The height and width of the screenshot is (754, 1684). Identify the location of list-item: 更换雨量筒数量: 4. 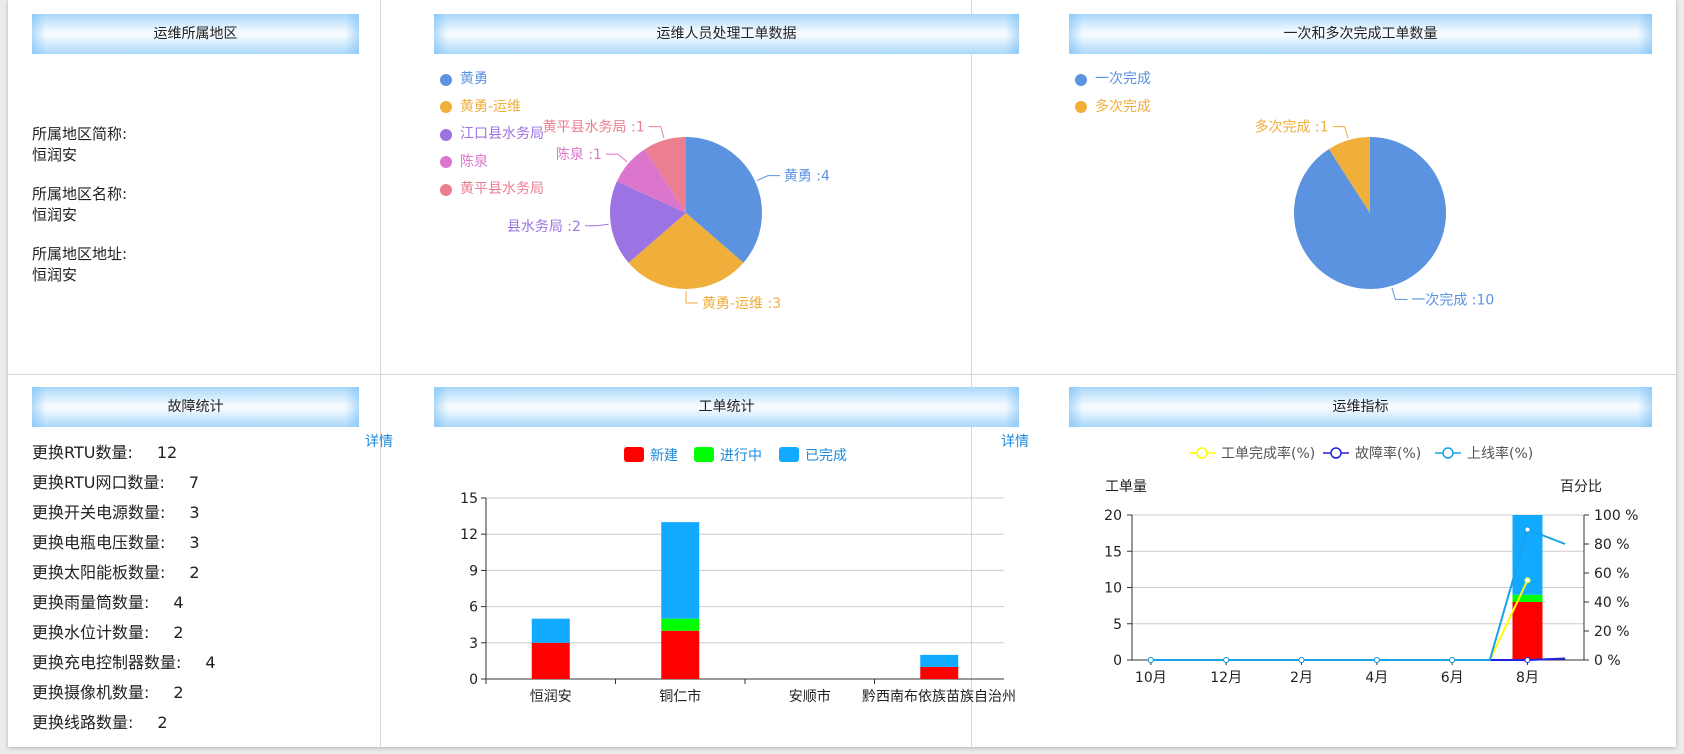
(124, 603).